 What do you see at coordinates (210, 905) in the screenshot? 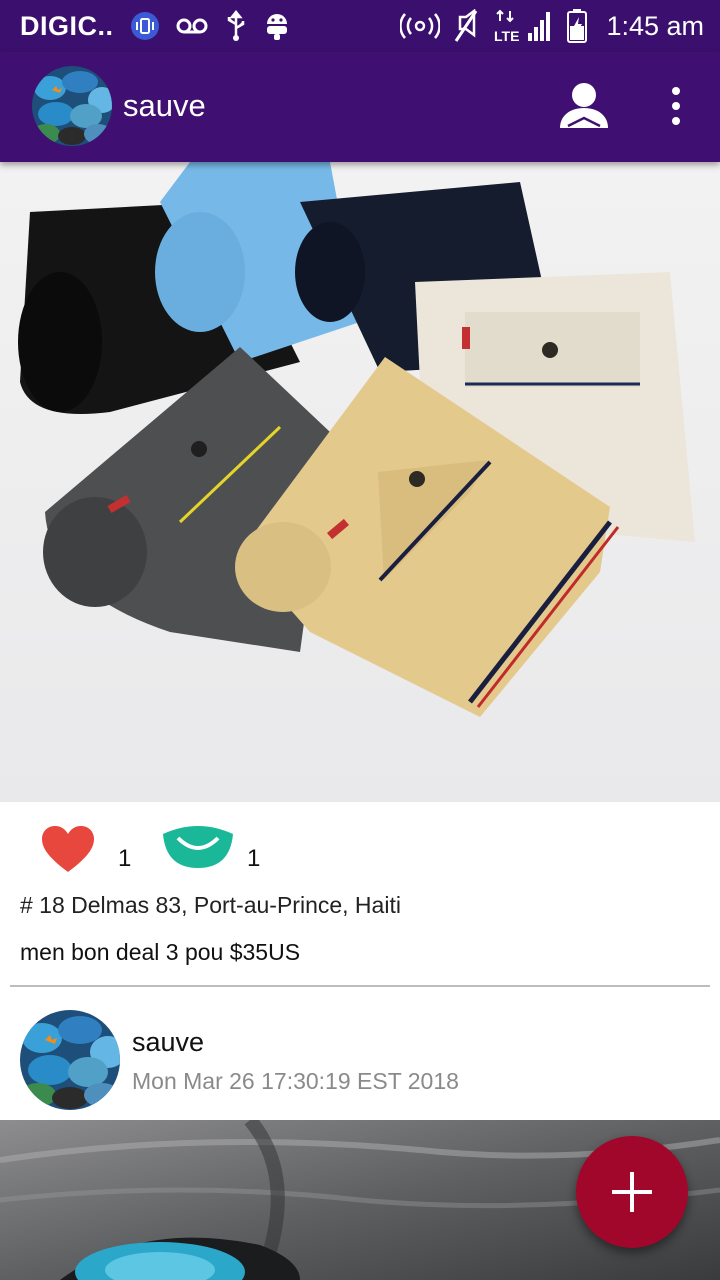
I see `post-location: # 18 Delmas 83, Port-au-Prince, Haiti` at bounding box center [210, 905].